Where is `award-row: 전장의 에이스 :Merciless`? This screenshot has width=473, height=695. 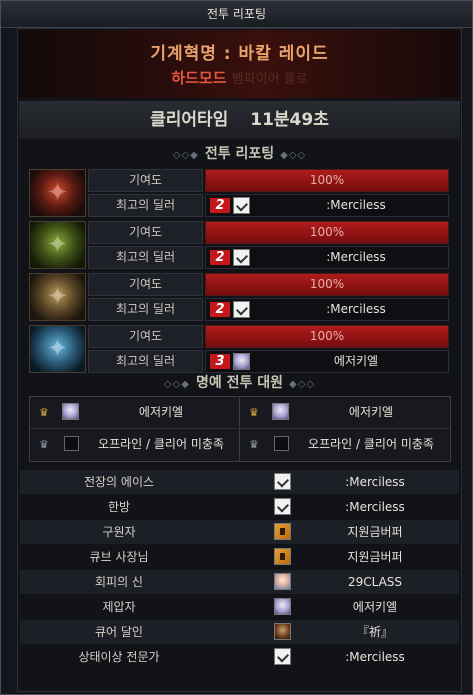 award-row: 전장의 에이스 :Merciless is located at coordinates (239, 482).